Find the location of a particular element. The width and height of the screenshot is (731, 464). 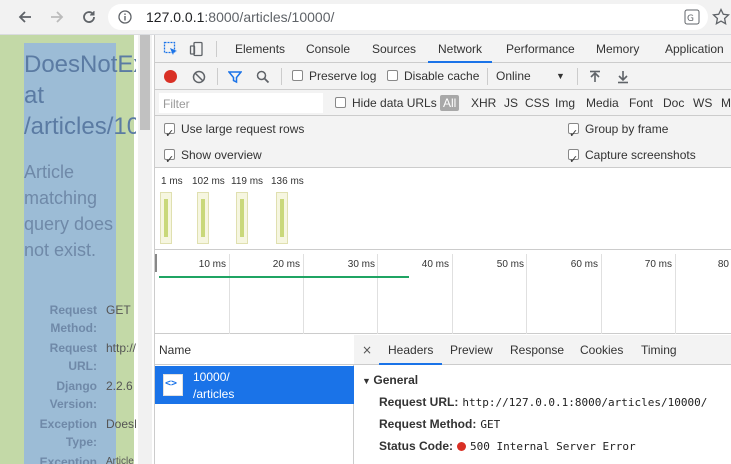

tab-timing: Timing is located at coordinates (659, 350).